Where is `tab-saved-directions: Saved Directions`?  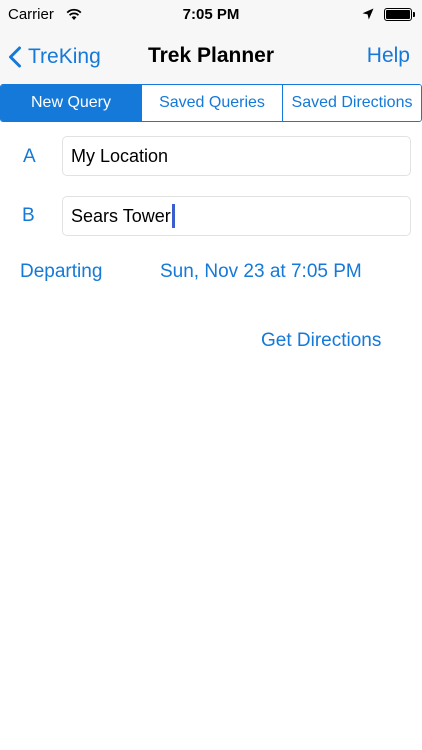
tab-saved-directions: Saved Directions is located at coordinates (352, 103).